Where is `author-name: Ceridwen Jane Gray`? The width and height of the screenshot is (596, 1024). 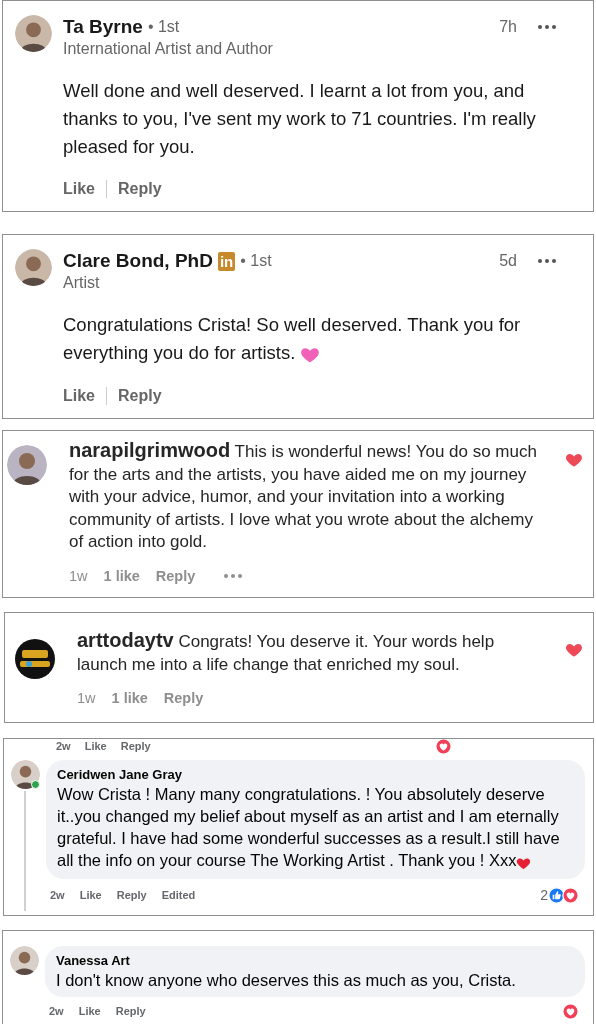 author-name: Ceridwen Jane Gray is located at coordinates (309, 775).